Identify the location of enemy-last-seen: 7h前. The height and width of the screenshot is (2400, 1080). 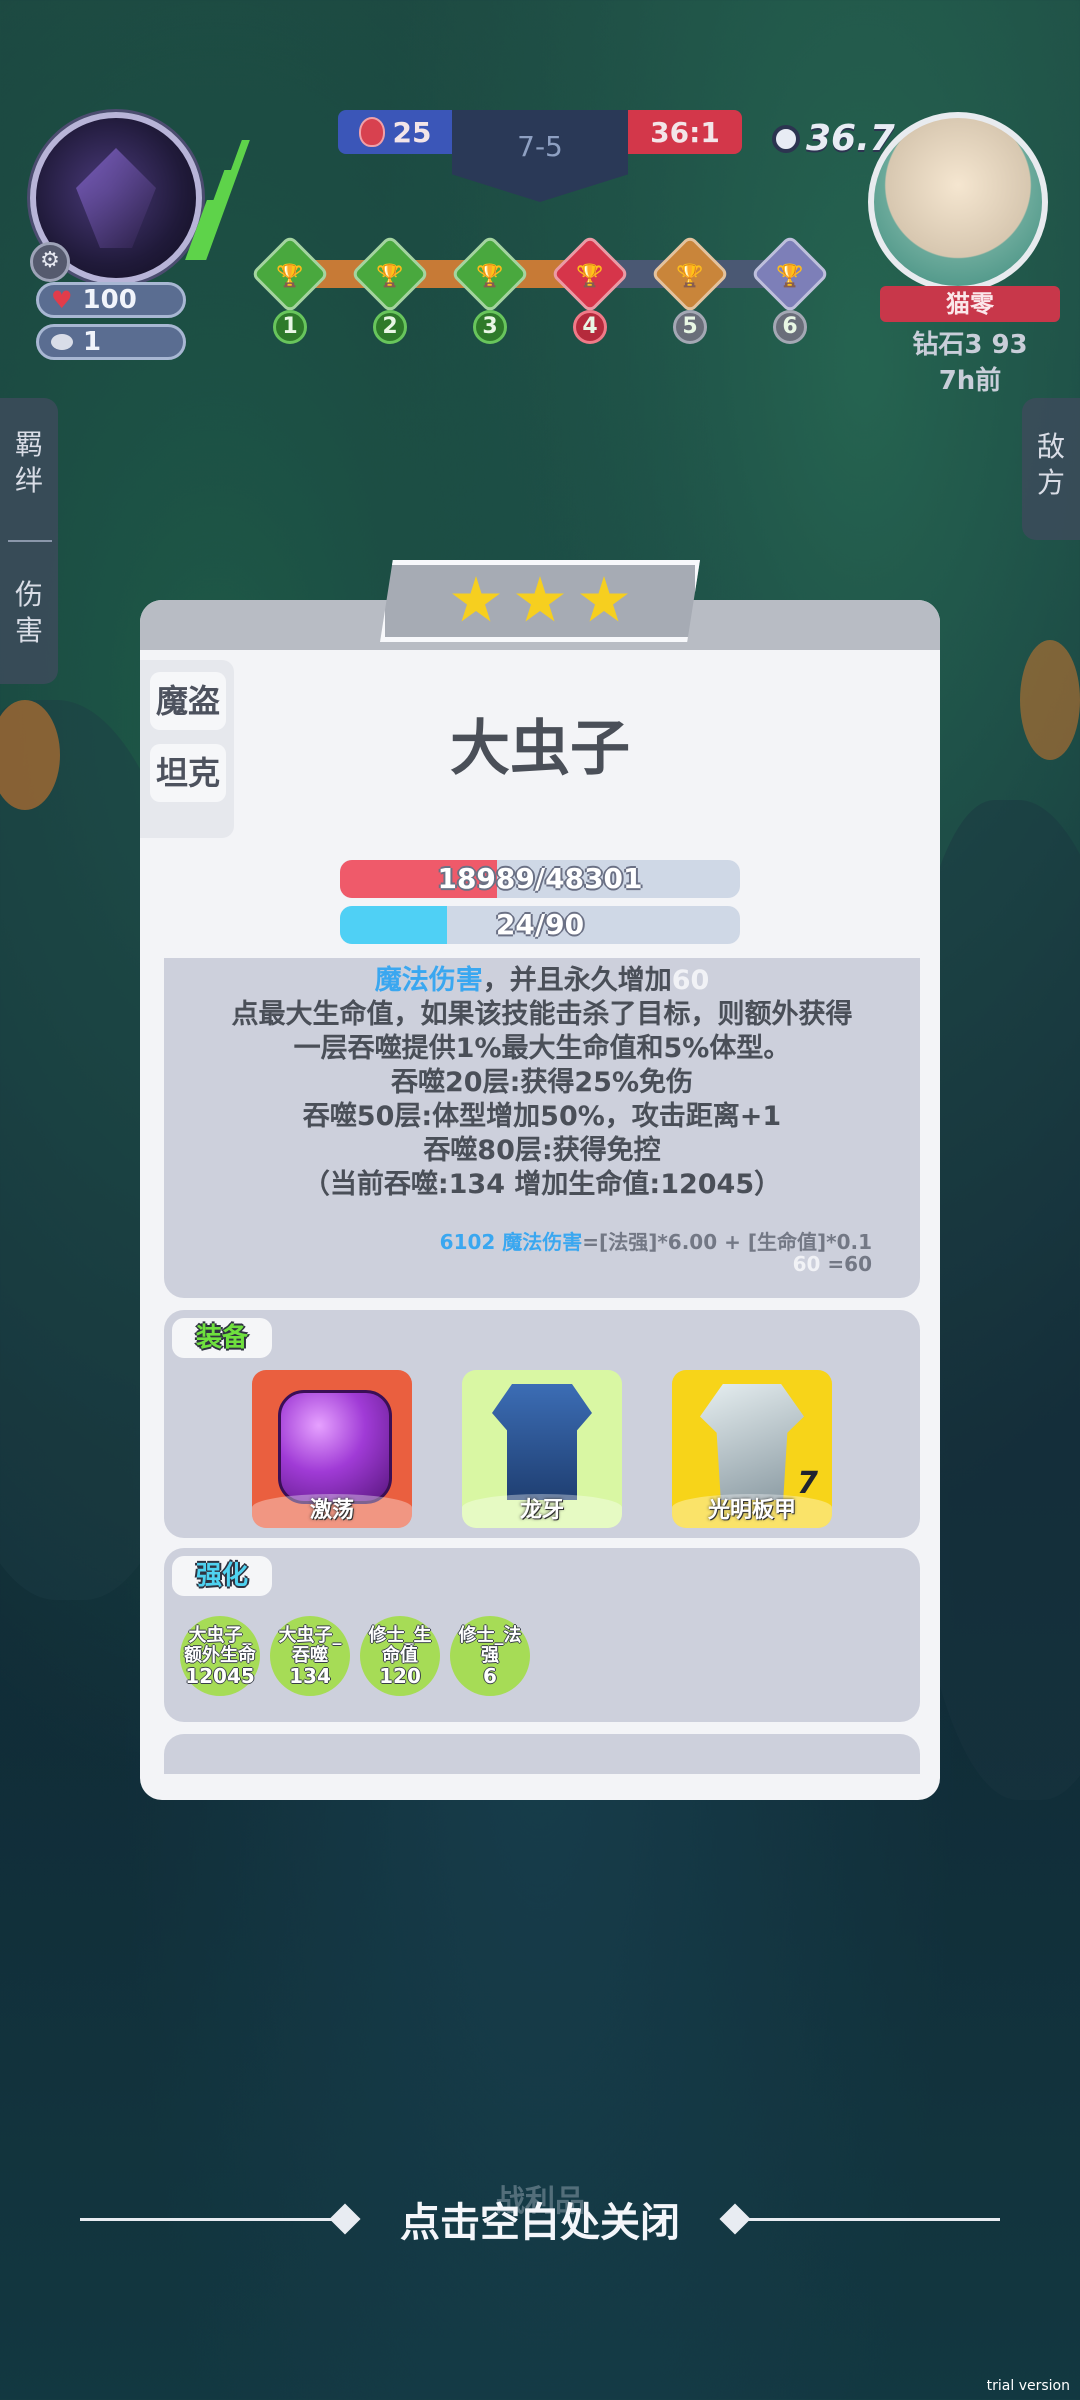
(970, 381).